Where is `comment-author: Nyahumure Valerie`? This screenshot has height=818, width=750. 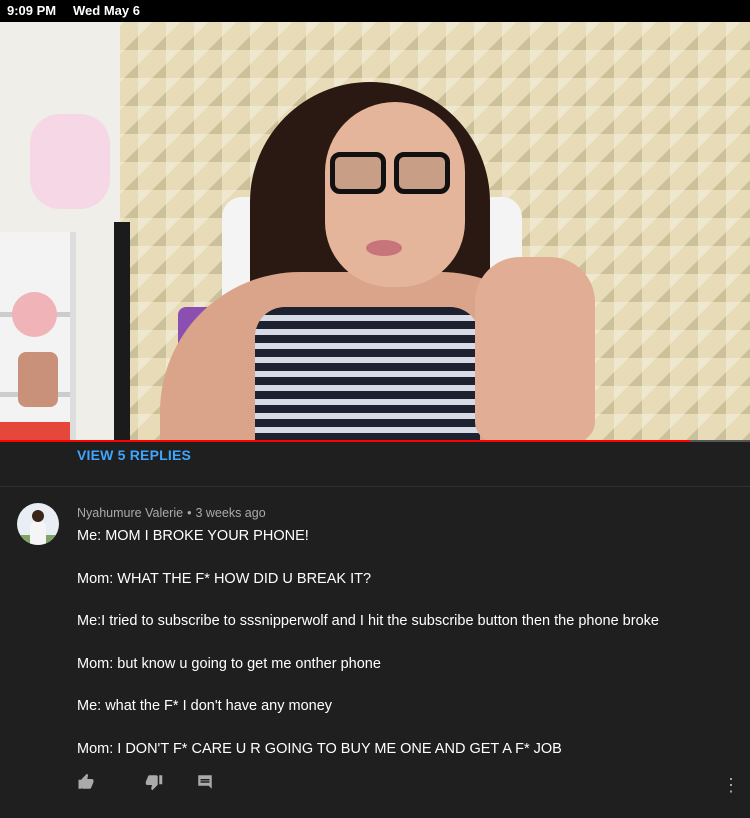
comment-author: Nyahumure Valerie is located at coordinates (130, 513).